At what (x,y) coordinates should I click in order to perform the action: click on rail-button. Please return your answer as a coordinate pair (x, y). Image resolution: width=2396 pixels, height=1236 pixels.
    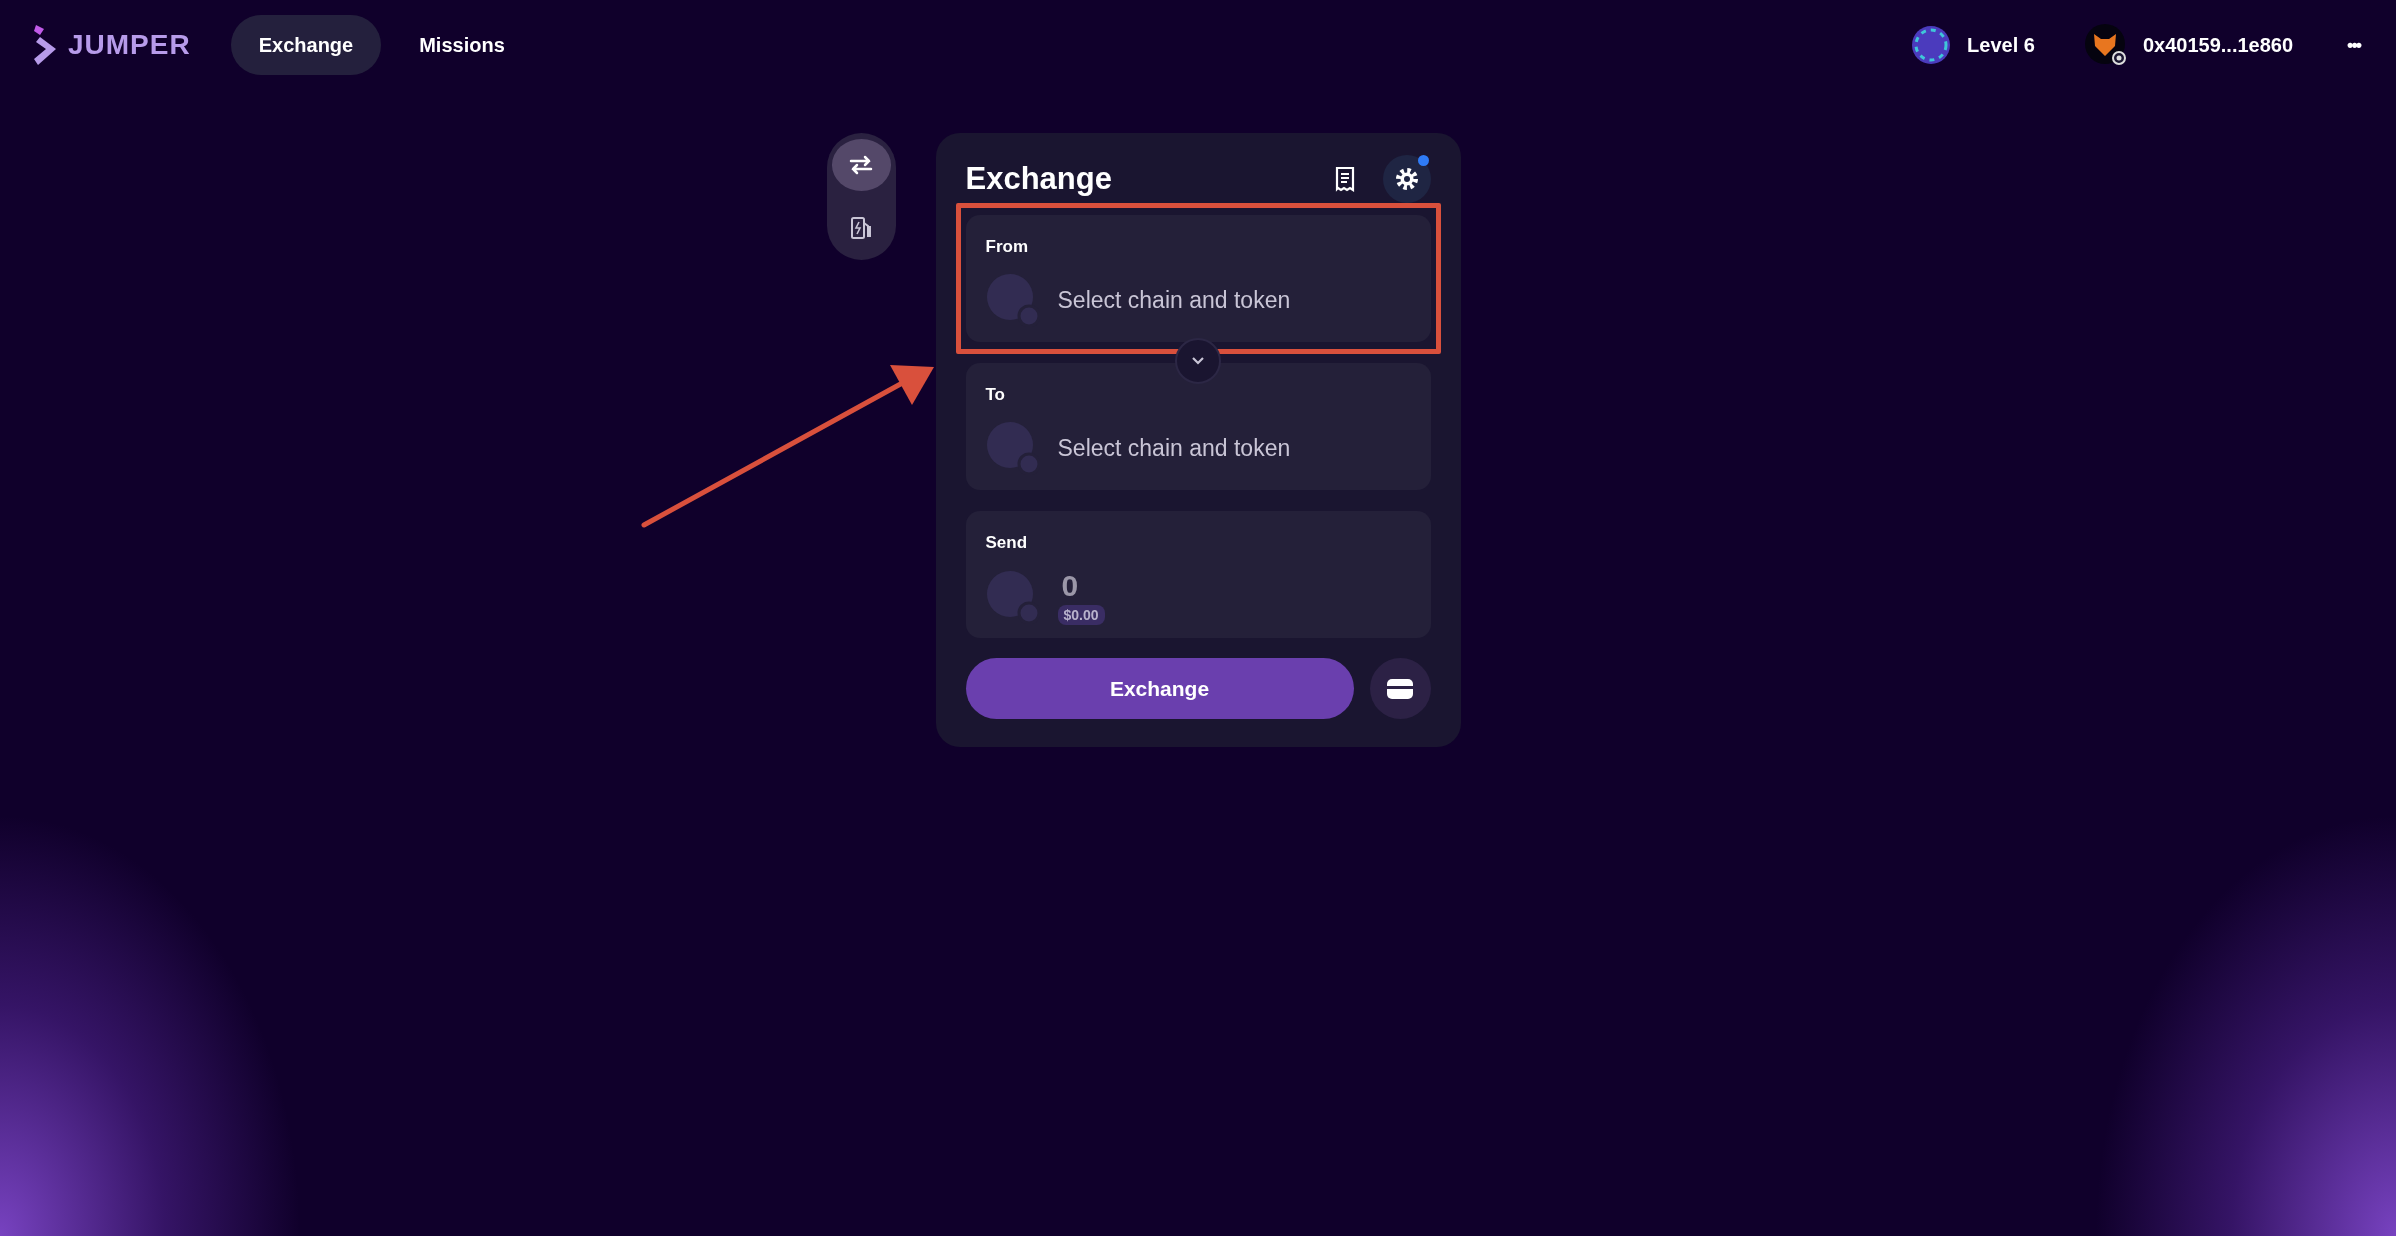
    Looking at the image, I should click on (861, 165).